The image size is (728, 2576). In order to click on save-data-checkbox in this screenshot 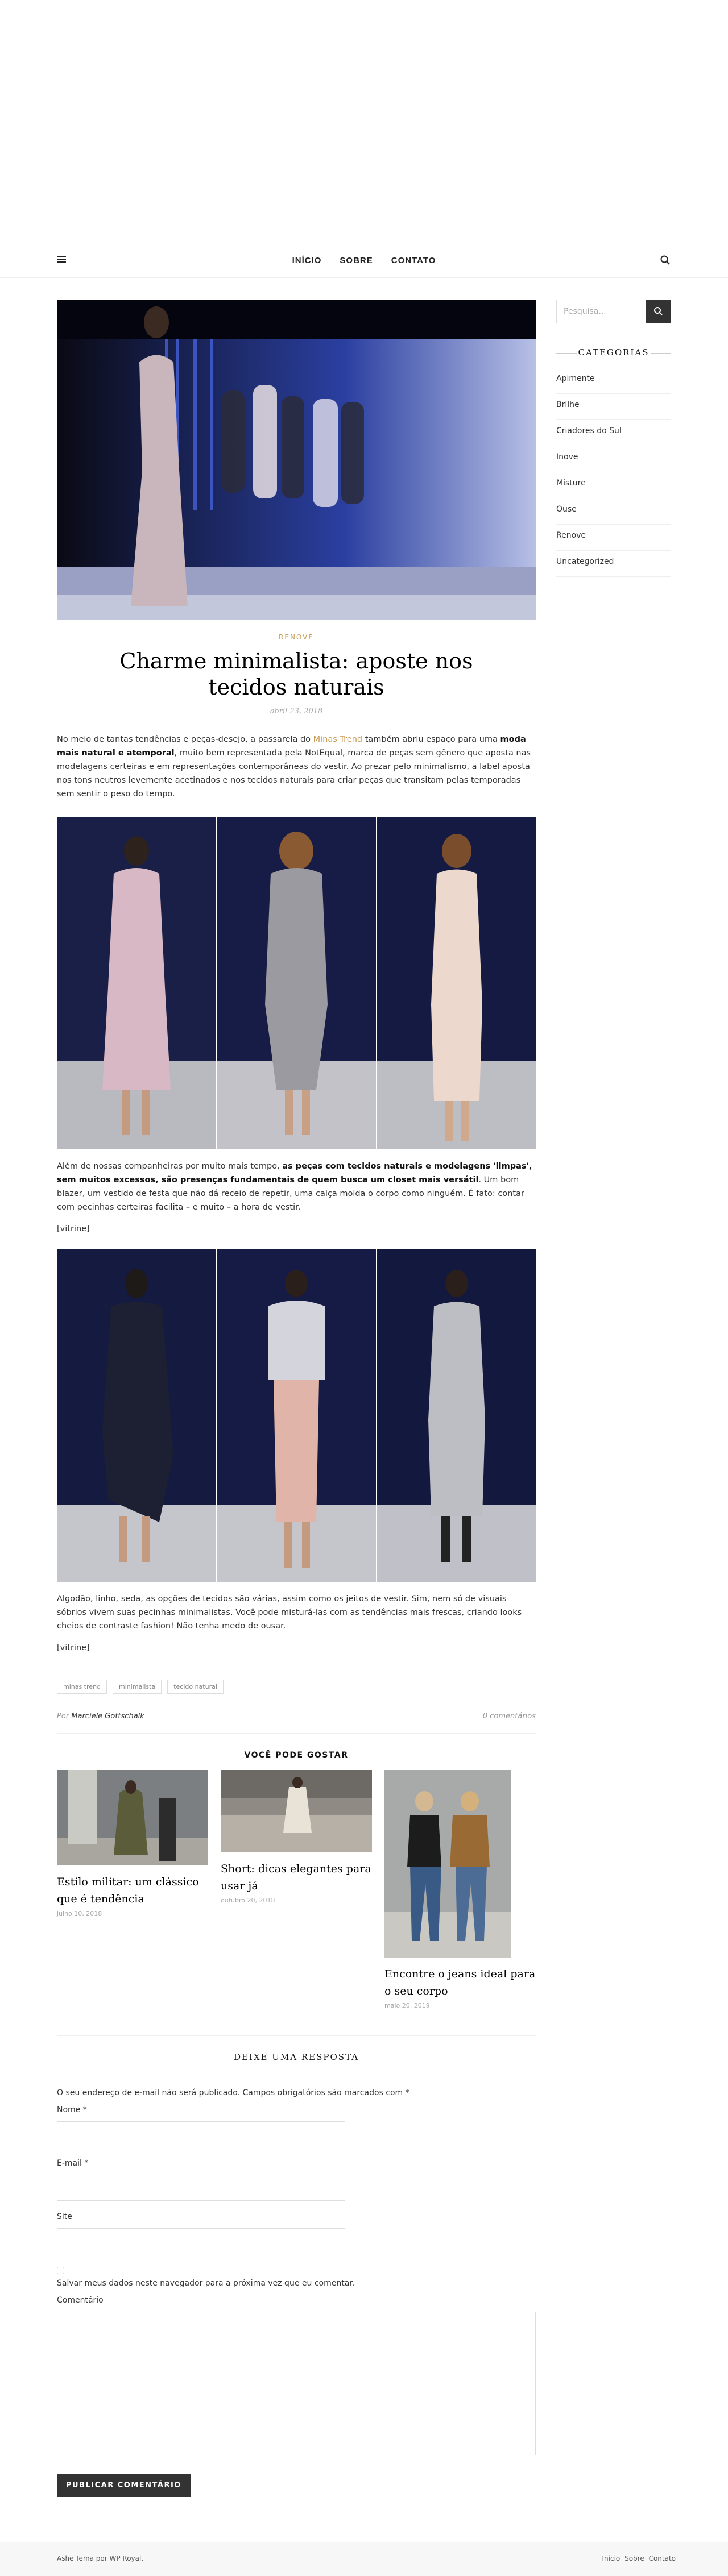, I will do `click(60, 2271)`.